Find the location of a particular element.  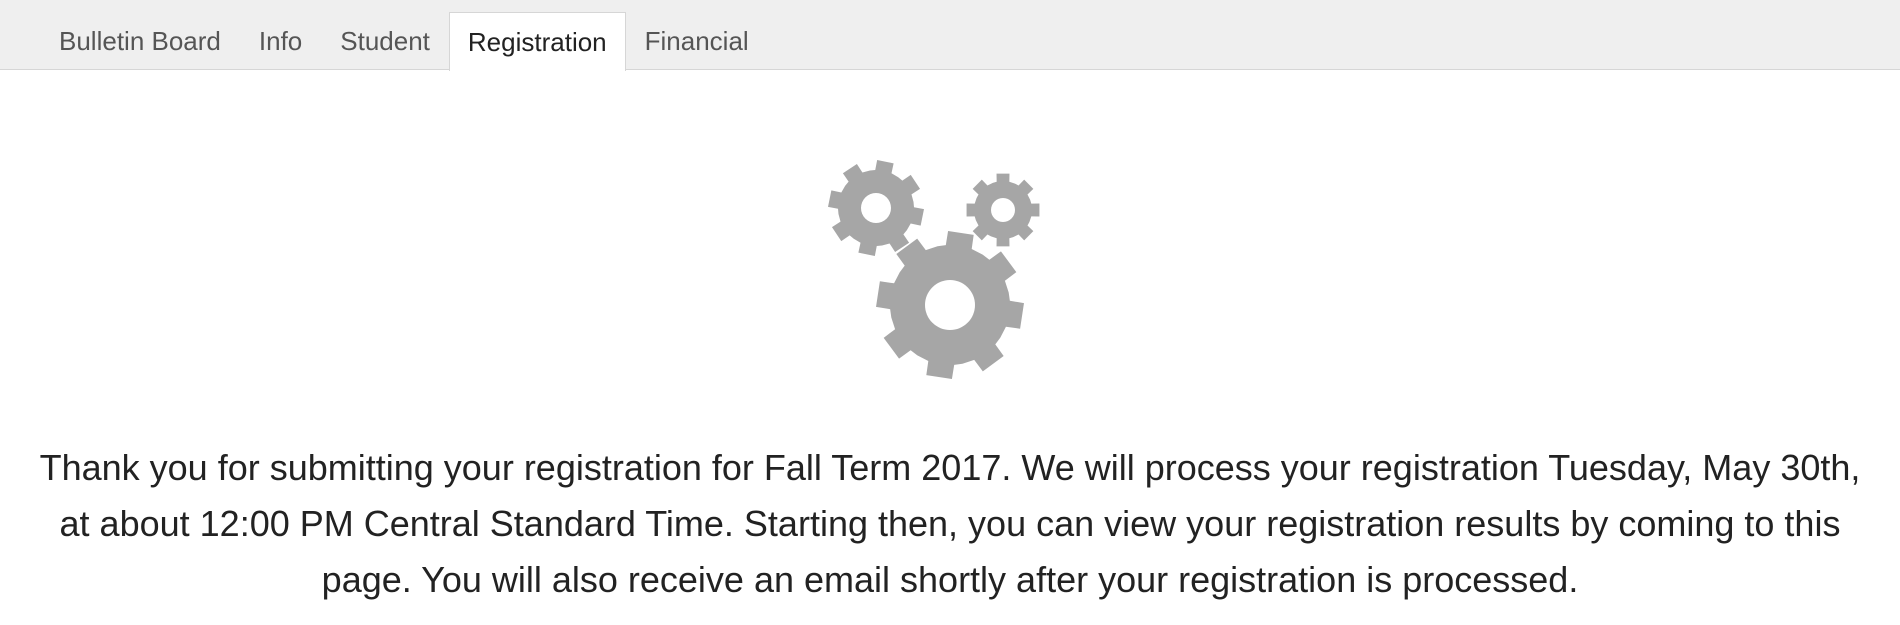

gears-icon is located at coordinates (934, 269).